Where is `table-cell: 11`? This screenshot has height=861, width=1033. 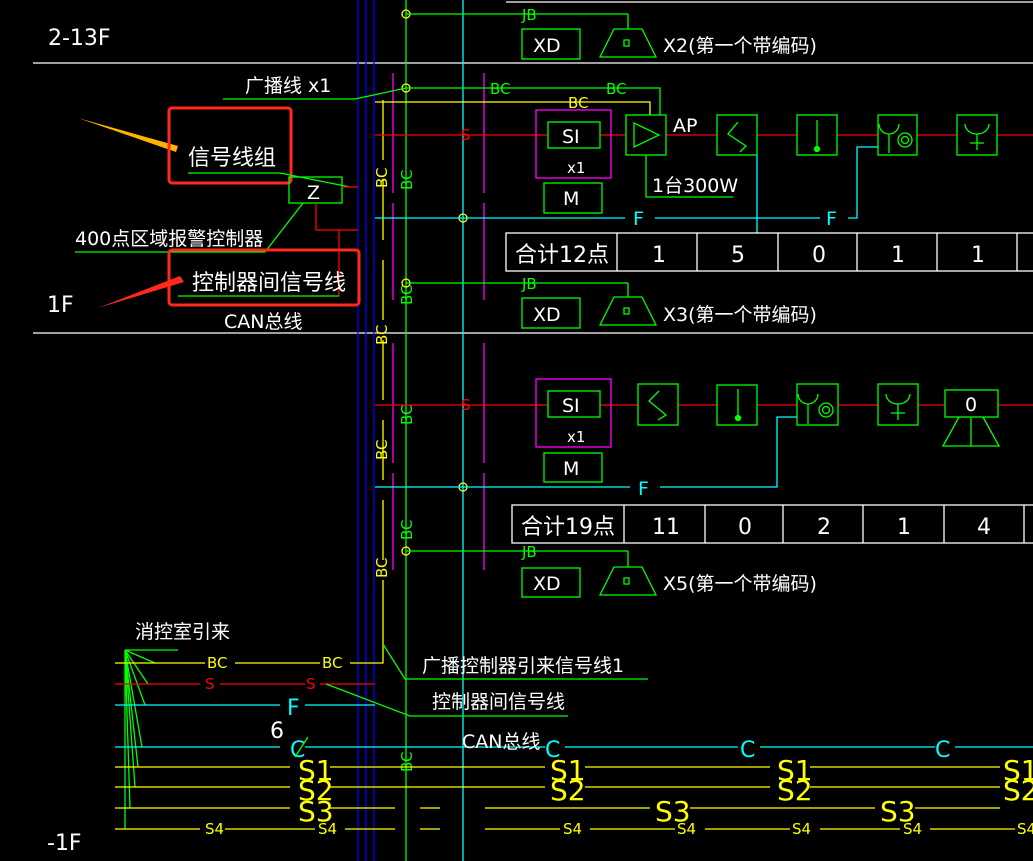 table-cell: 11 is located at coordinates (666, 527).